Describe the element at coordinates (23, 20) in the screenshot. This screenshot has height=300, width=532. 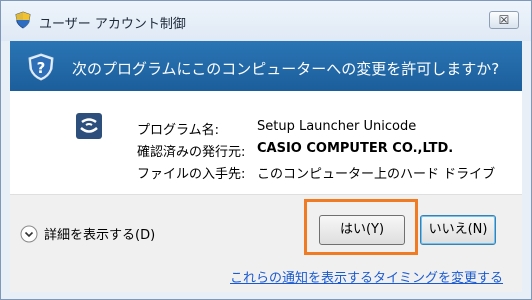
I see `shield-icon` at that location.